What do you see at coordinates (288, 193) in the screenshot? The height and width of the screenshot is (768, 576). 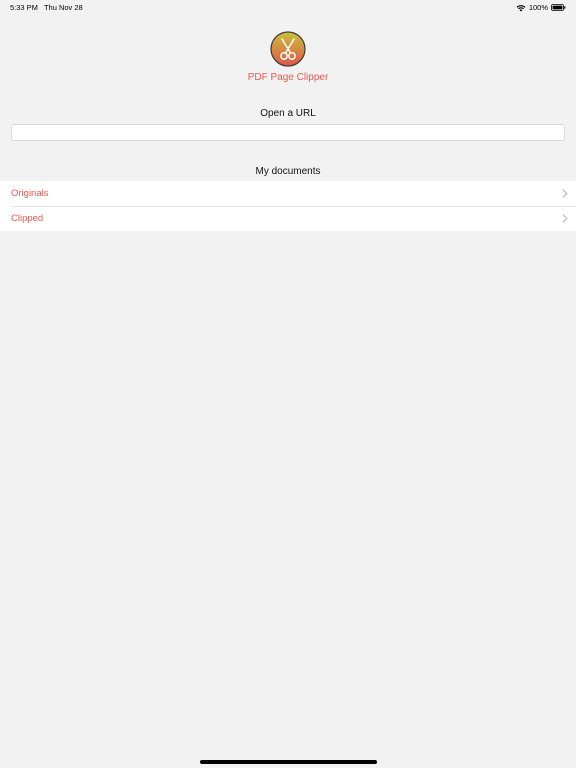 I see `list-item-originals: Originals` at bounding box center [288, 193].